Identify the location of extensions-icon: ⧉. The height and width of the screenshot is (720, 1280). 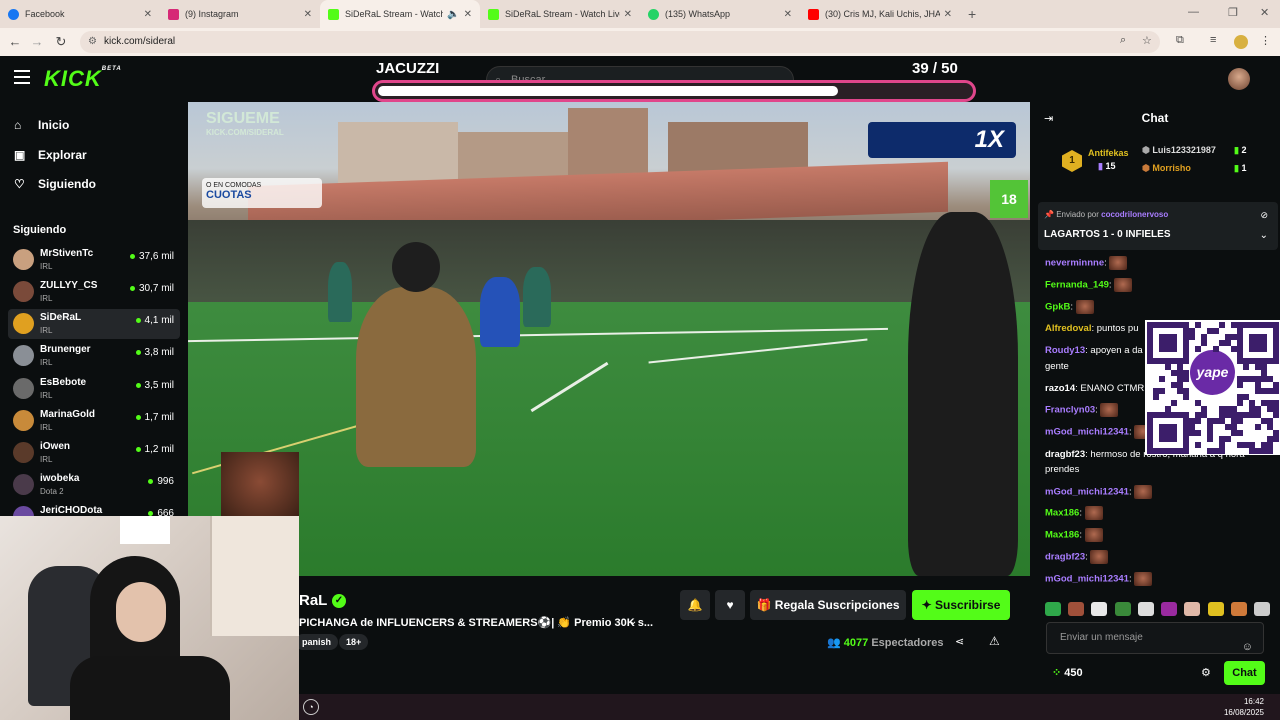
(1180, 40).